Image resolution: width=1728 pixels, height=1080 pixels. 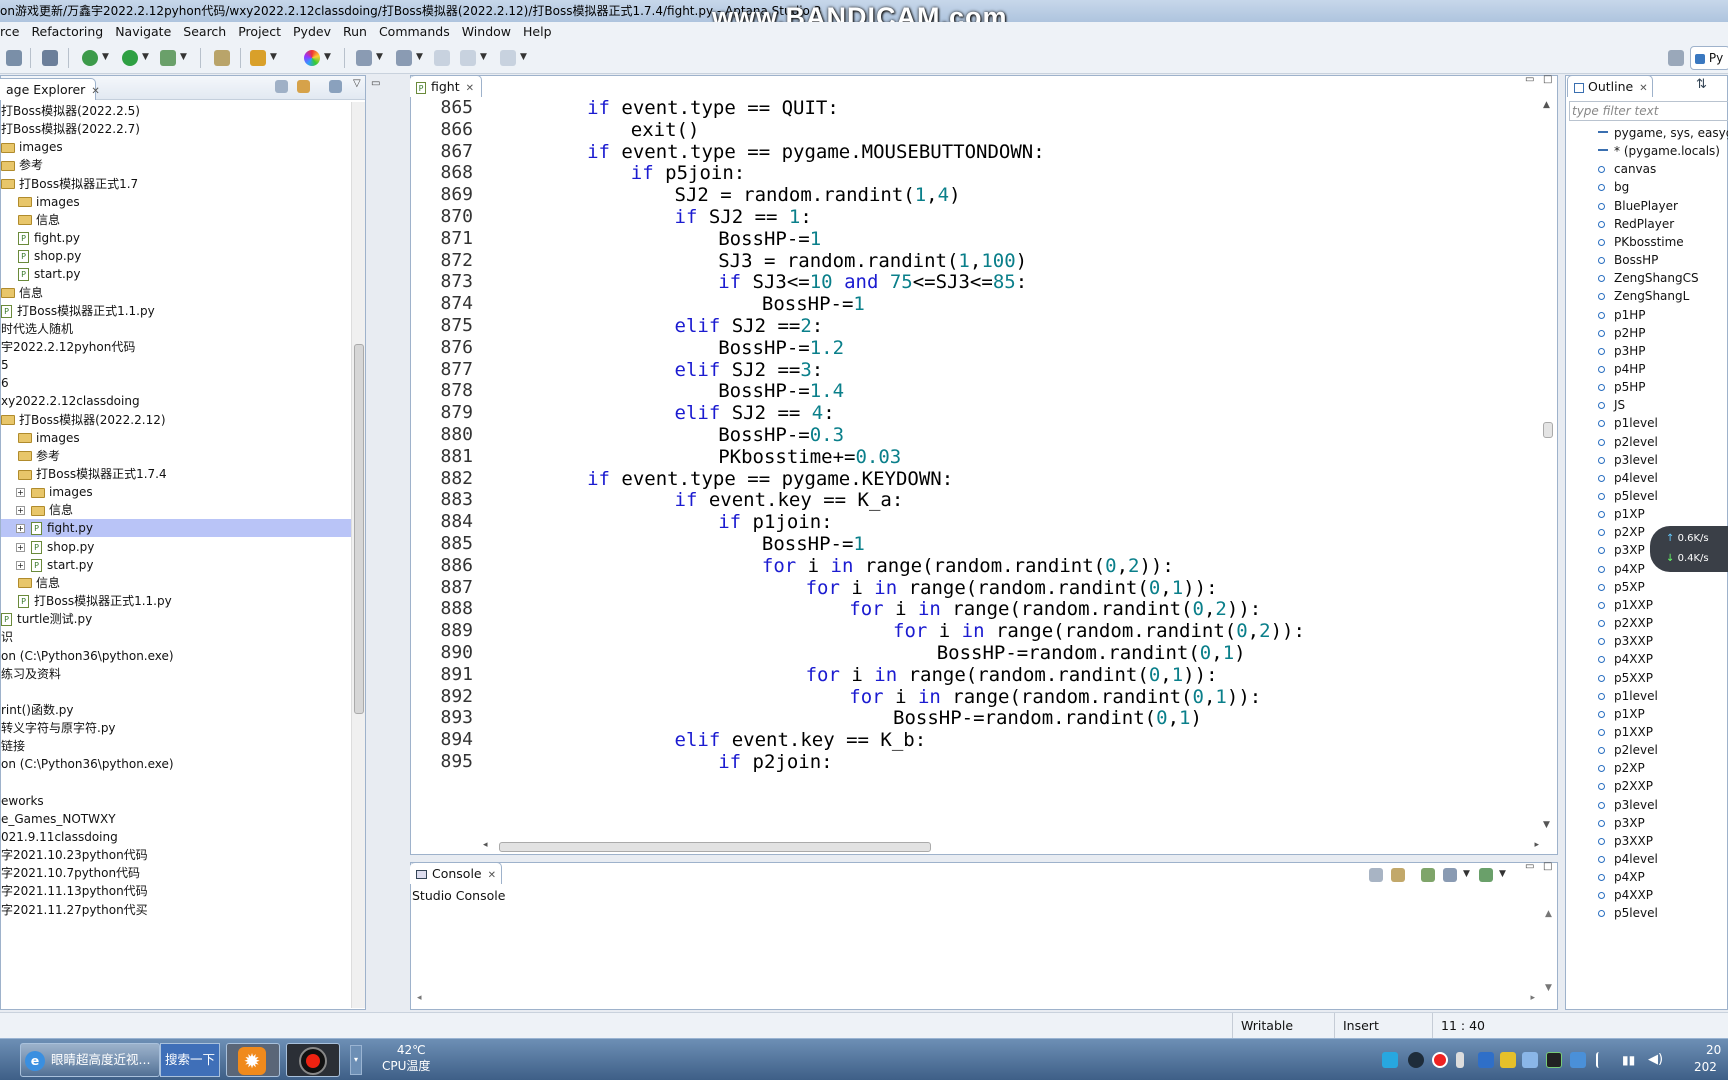 I want to click on menu-item: Navigate, so click(x=143, y=32).